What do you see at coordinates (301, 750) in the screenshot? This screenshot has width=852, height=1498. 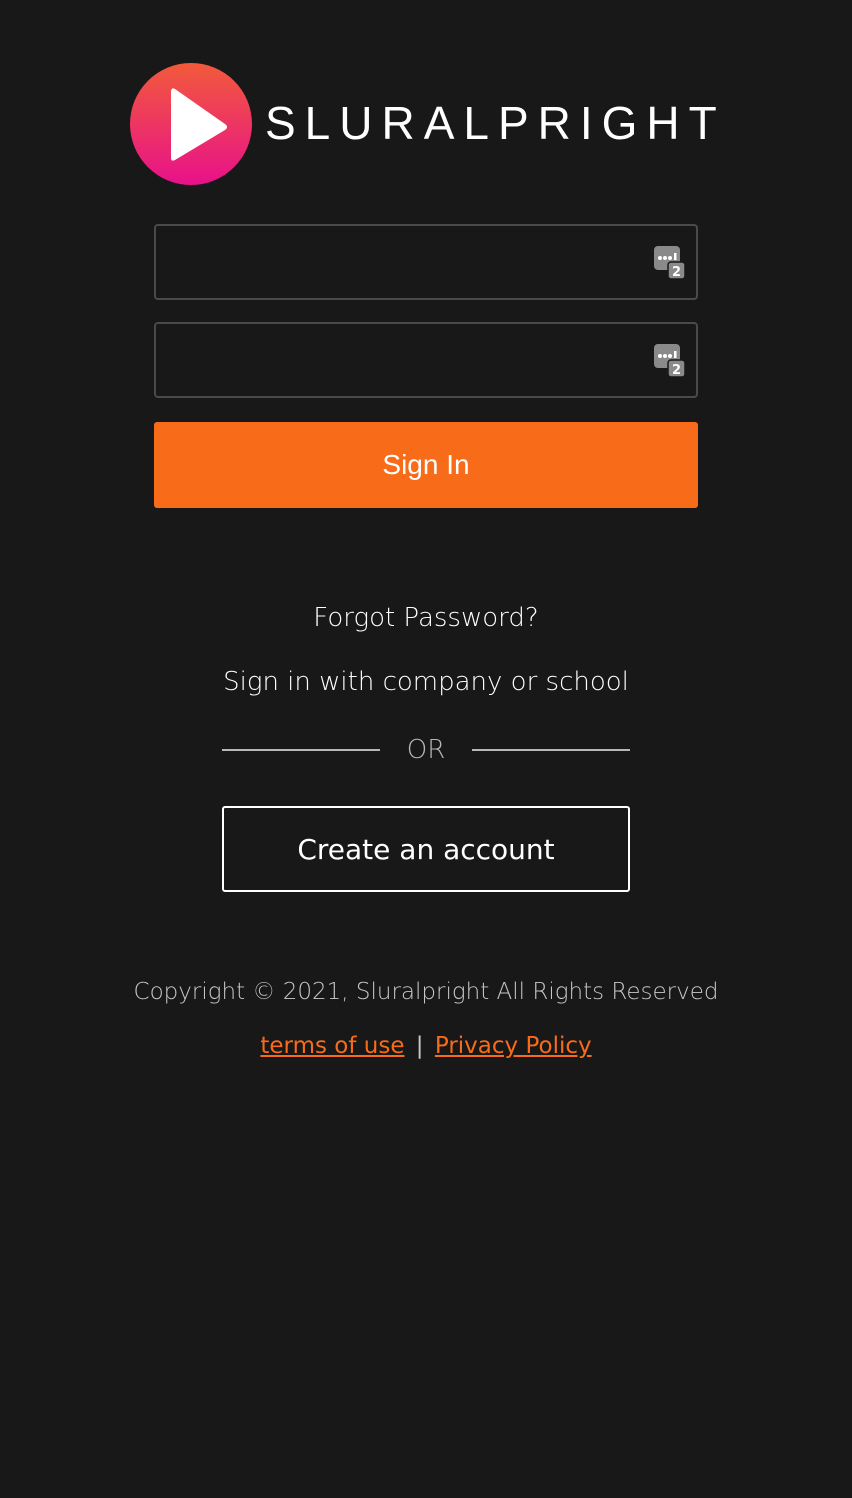 I see `divider-line-left` at bounding box center [301, 750].